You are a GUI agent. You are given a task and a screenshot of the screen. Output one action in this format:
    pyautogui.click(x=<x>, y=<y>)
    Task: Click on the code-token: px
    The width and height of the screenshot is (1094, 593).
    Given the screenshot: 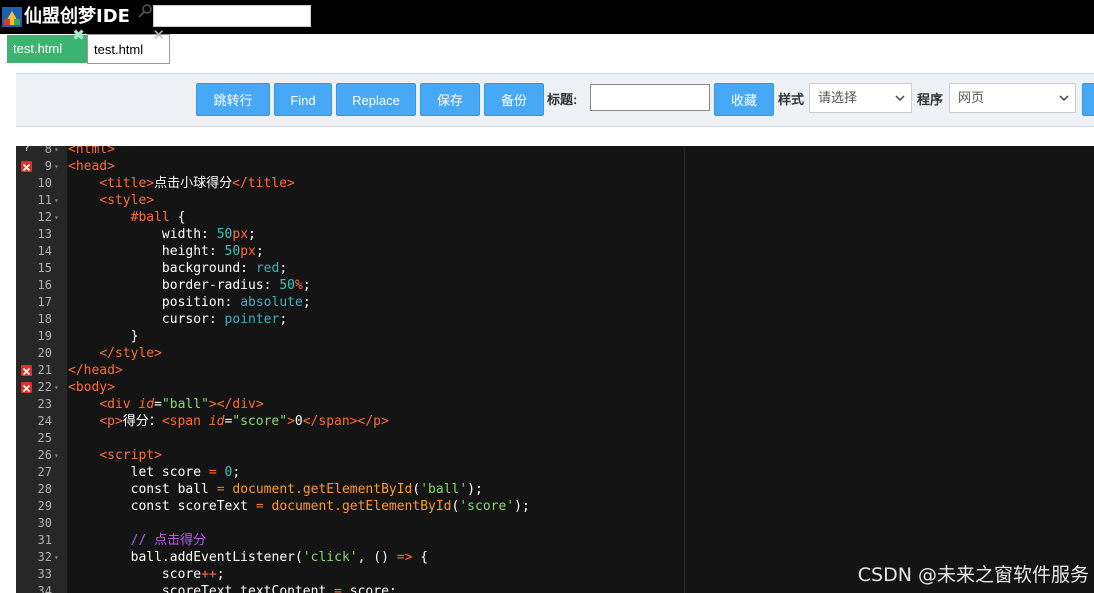 What is the action you would take?
    pyautogui.click(x=248, y=251)
    